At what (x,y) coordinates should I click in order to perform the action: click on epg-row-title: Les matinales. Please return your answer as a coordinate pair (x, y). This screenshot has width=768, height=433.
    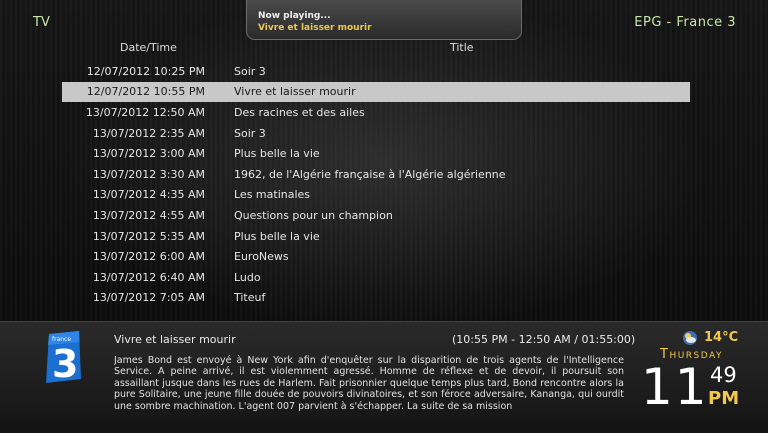
    Looking at the image, I should click on (272, 195).